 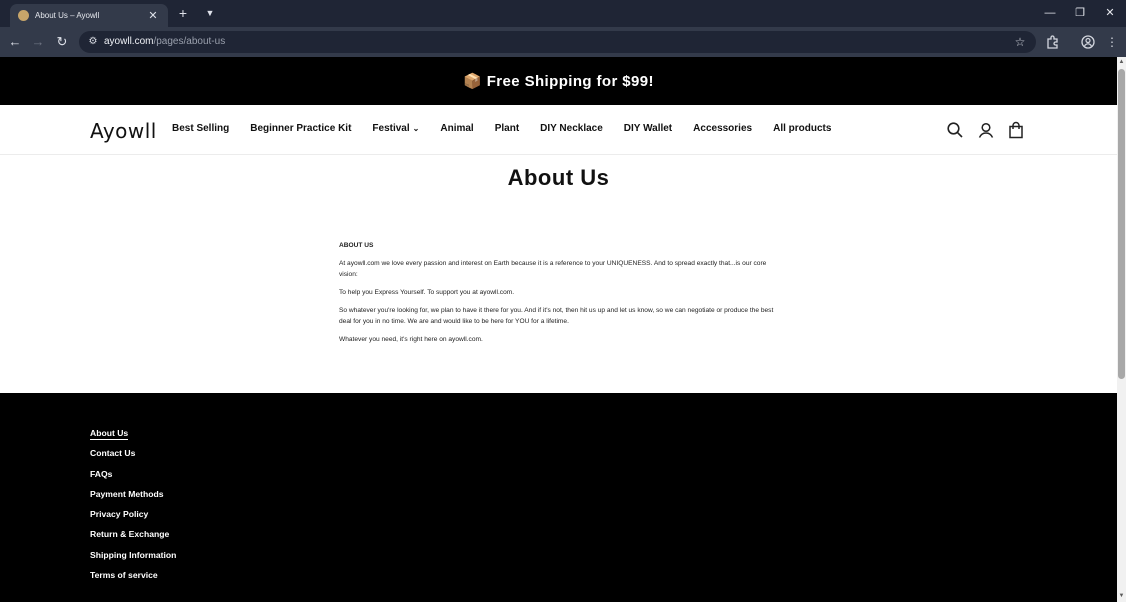 What do you see at coordinates (391, 128) in the screenshot?
I see `nav-item-festival-label: Festival` at bounding box center [391, 128].